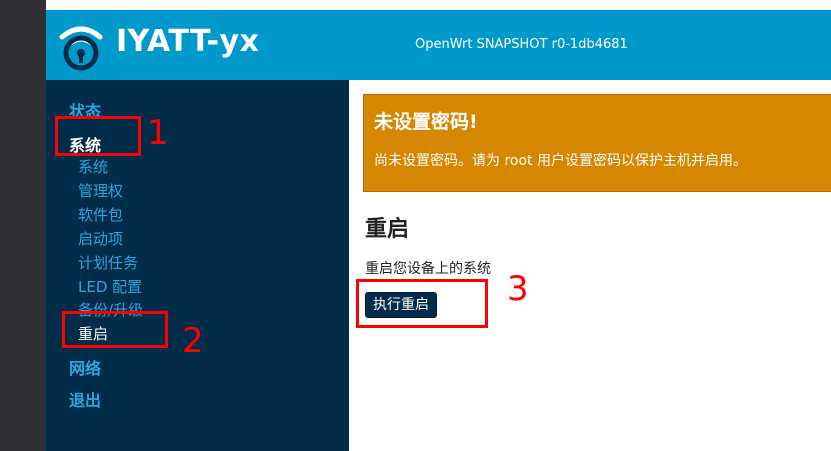 Image resolution: width=831 pixels, height=451 pixels. What do you see at coordinates (438, 5) in the screenshot?
I see `top-margin` at bounding box center [438, 5].